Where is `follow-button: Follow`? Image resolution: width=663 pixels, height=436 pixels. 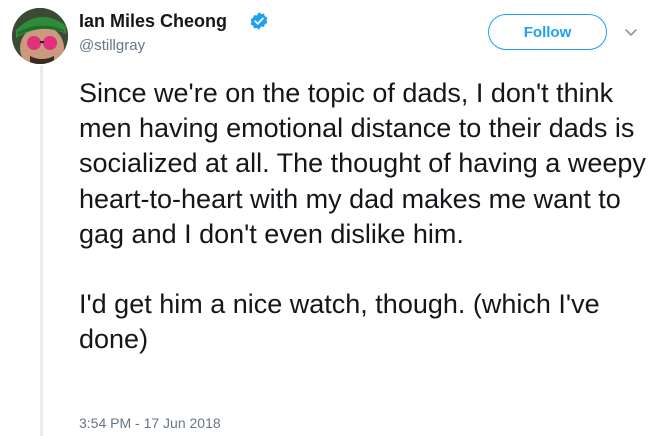
follow-button: Follow is located at coordinates (547, 32).